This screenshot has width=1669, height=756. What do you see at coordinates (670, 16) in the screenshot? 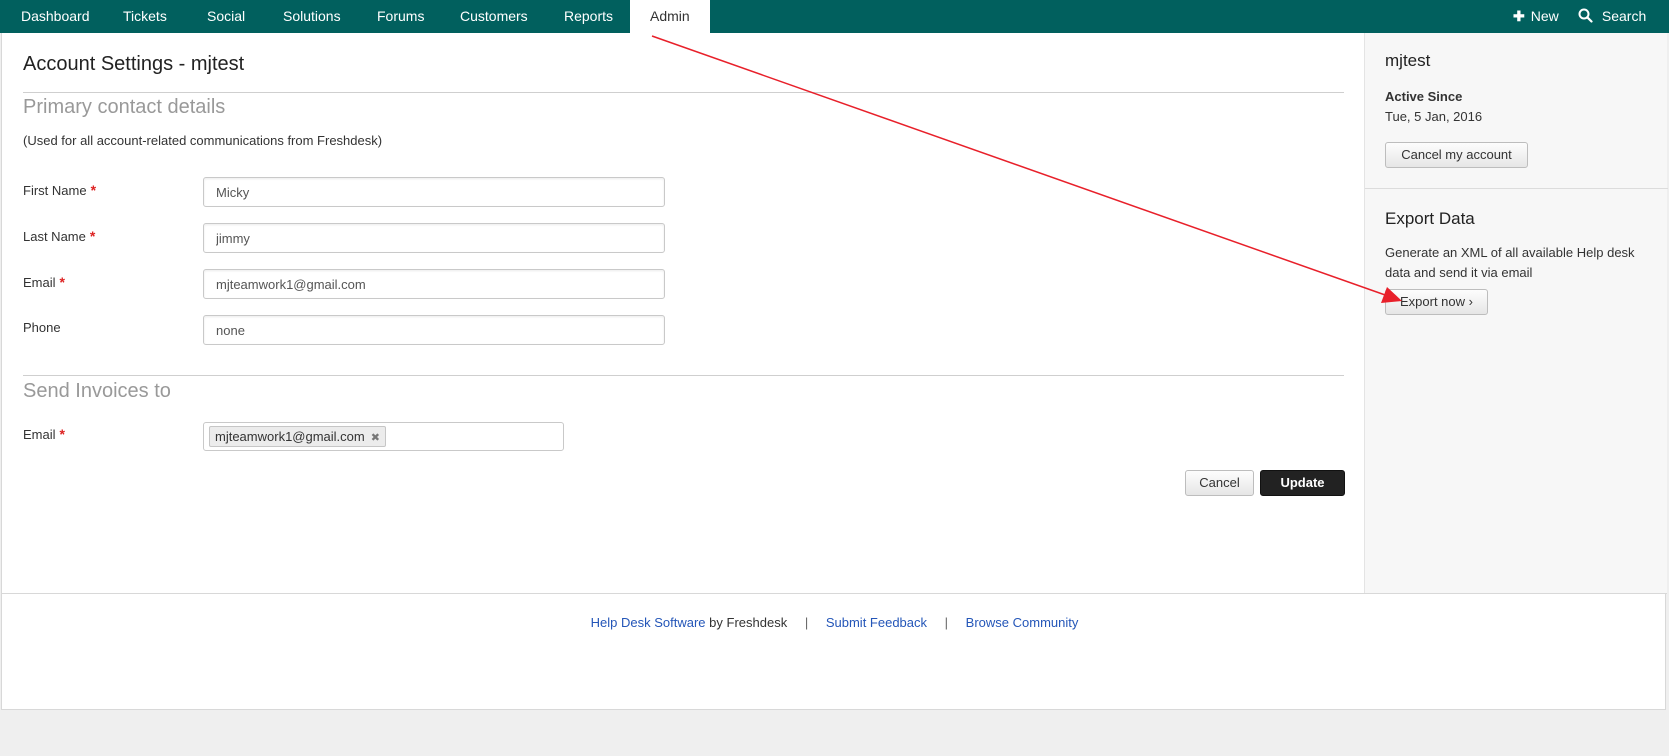
I see `nav-tab-admin: Admin` at bounding box center [670, 16].